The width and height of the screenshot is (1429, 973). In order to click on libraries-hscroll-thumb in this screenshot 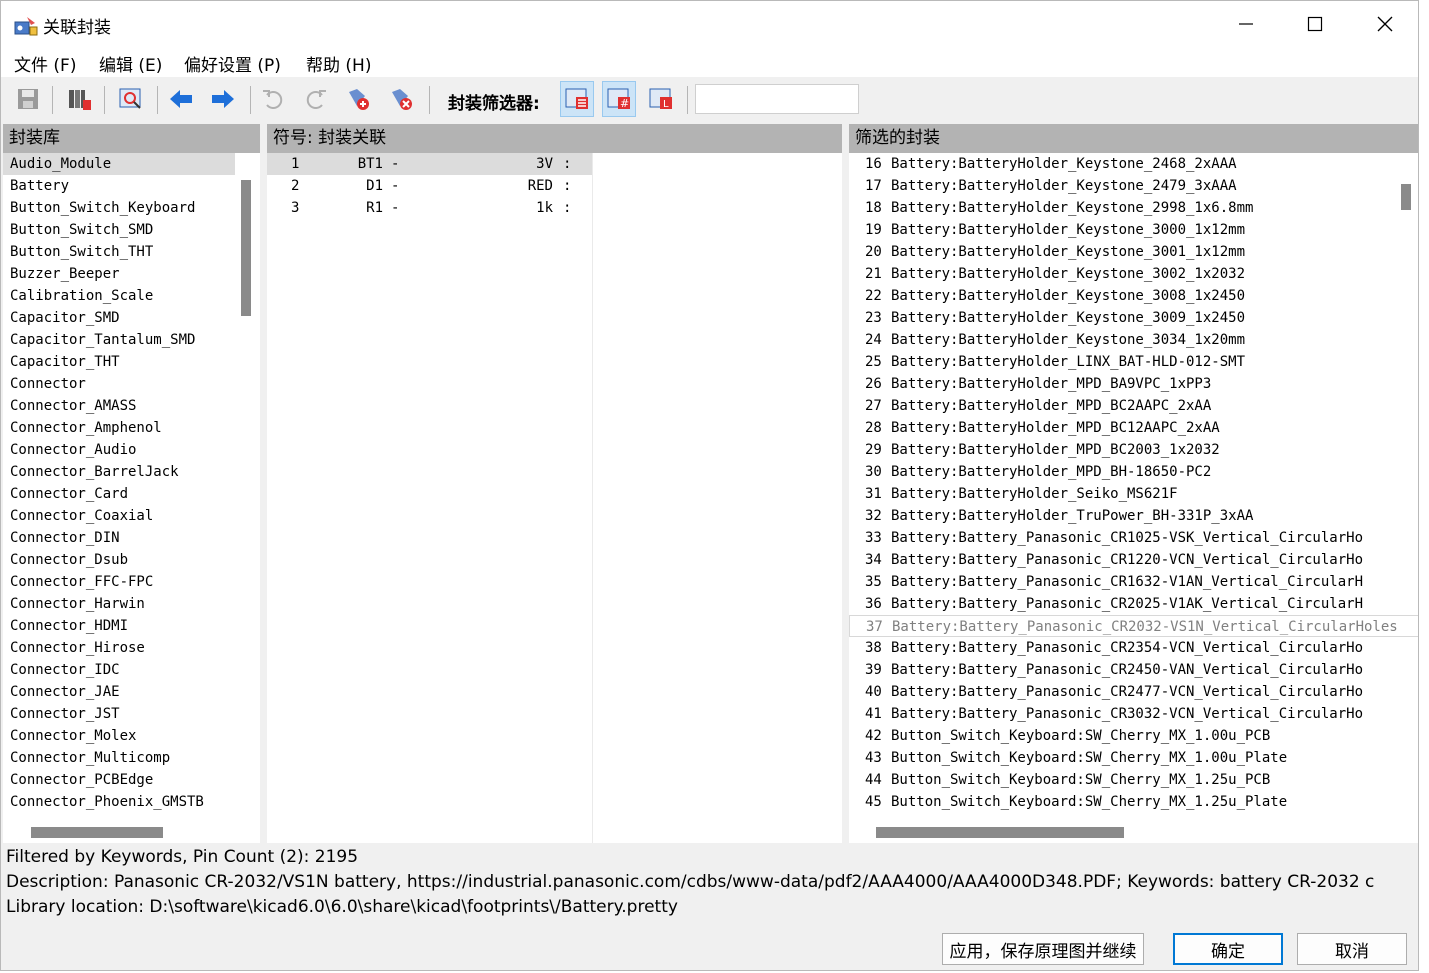, I will do `click(97, 832)`.